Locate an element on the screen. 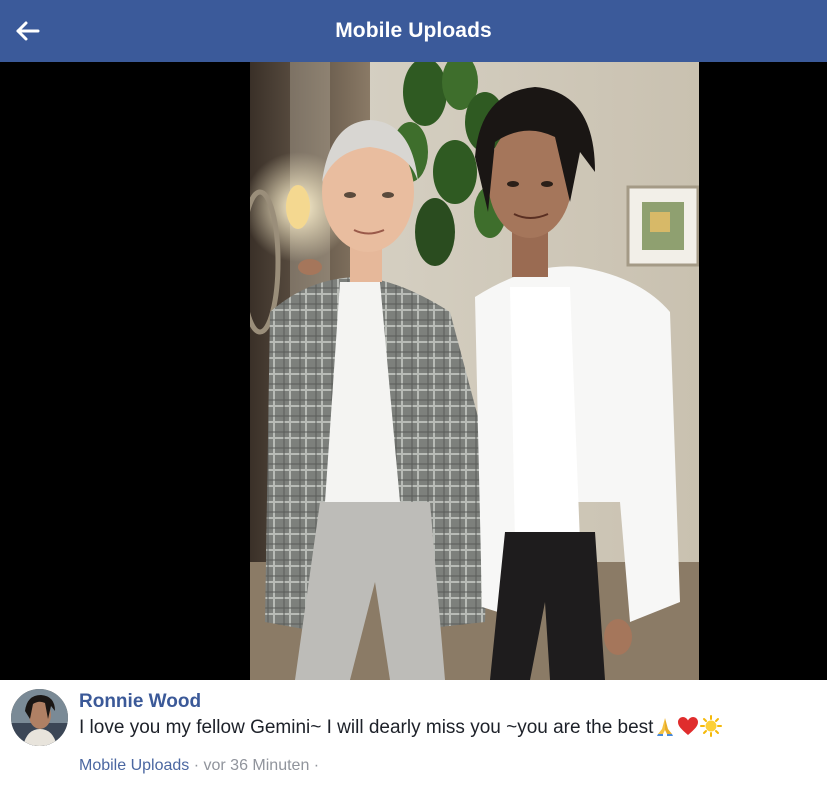 The width and height of the screenshot is (827, 796). post-meta: Mobile Uploads · vor 36 Minuten · is located at coordinates (199, 766).